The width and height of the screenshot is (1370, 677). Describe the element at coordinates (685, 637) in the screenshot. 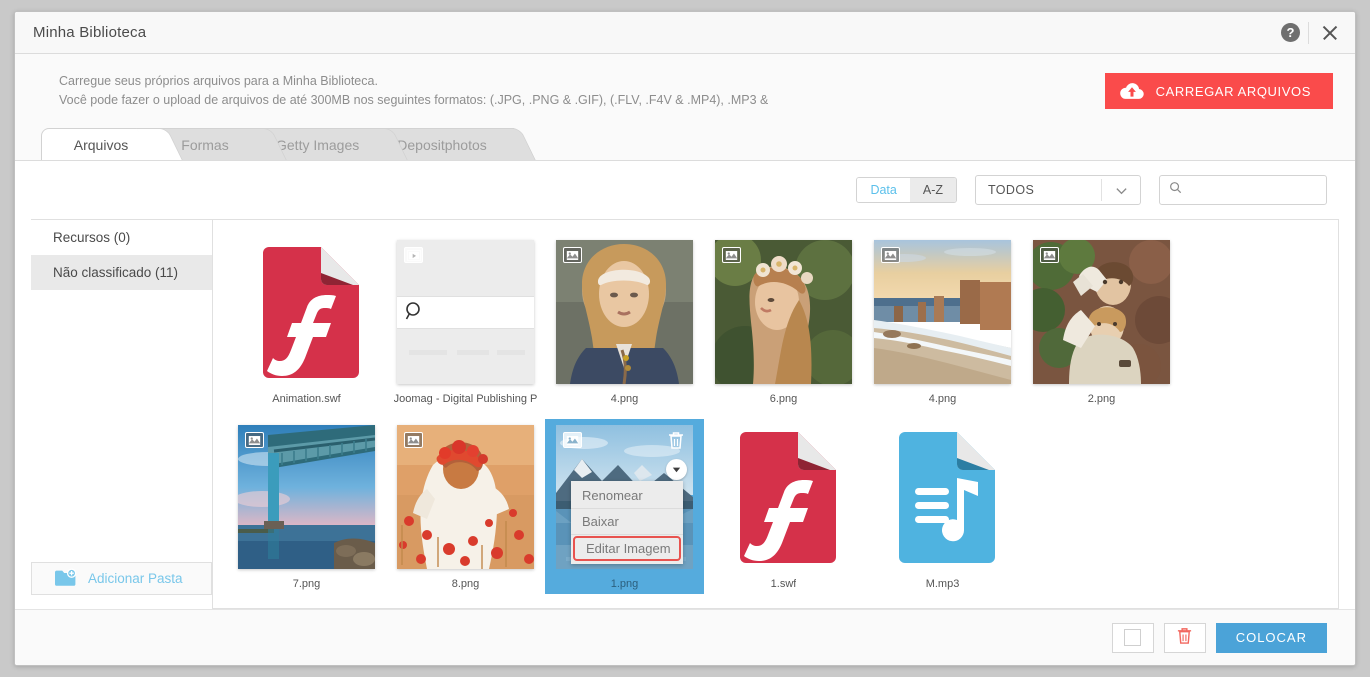

I see `dialog-footer: COLOCAR` at that location.